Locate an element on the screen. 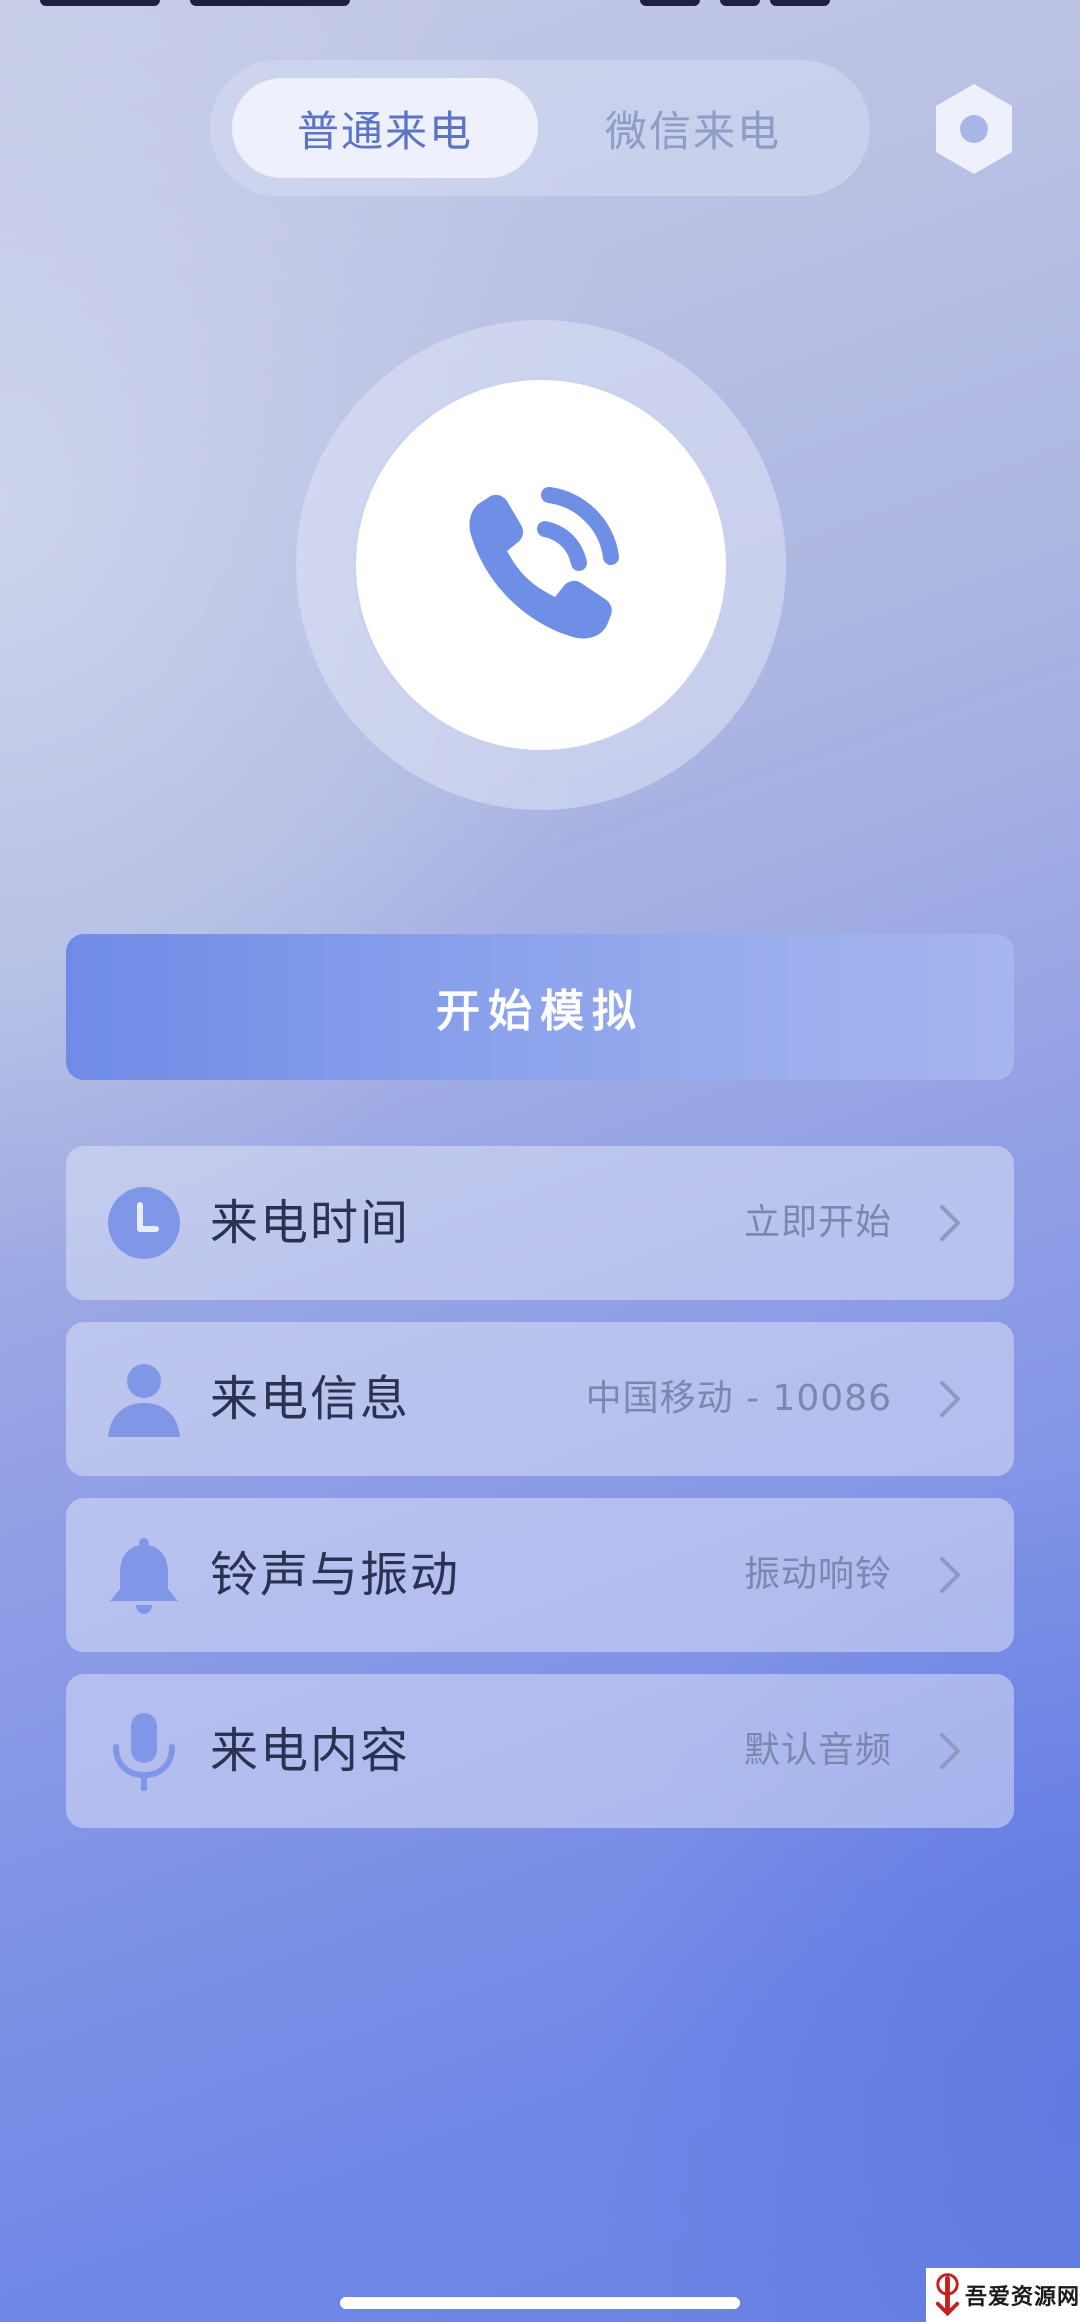  status-time is located at coordinates (100, 3).